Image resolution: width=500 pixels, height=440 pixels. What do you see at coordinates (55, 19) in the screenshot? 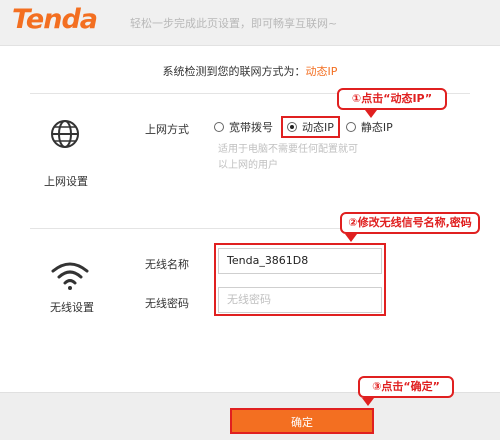
I see `tenda-logo: Tenda` at bounding box center [55, 19].